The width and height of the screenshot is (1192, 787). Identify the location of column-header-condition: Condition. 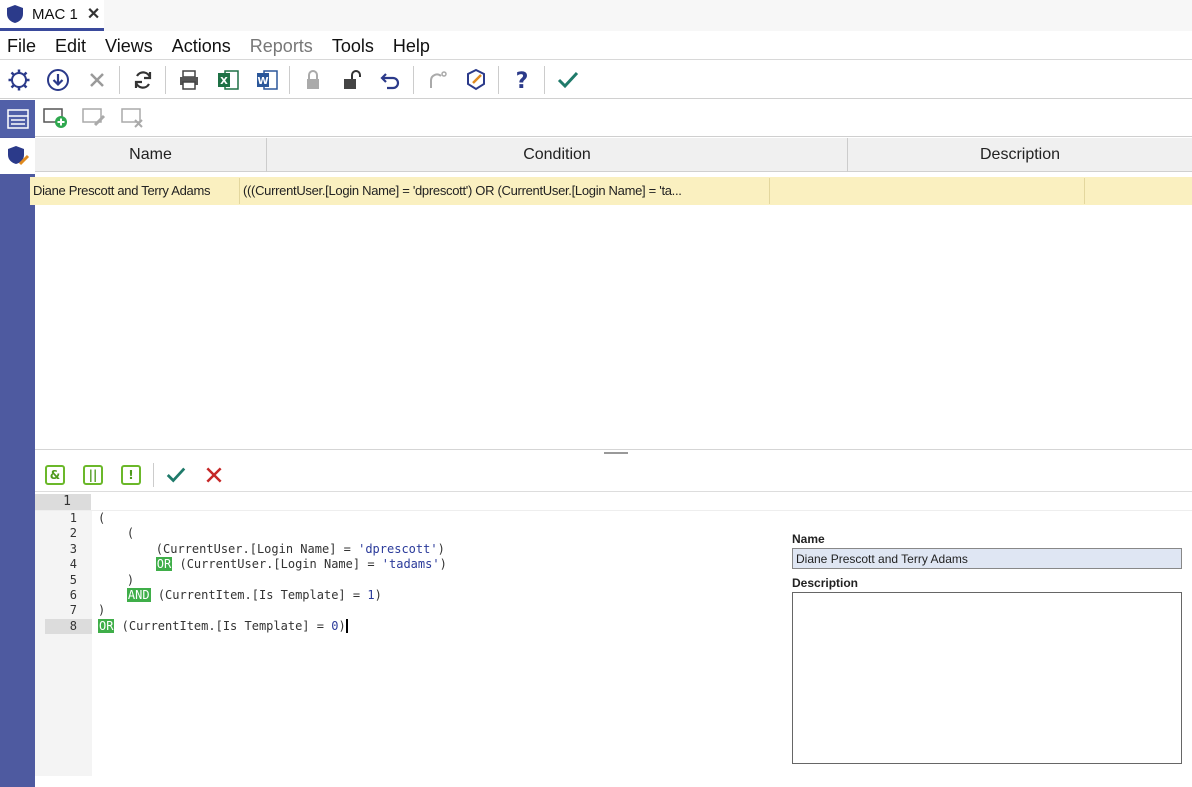
(557, 155).